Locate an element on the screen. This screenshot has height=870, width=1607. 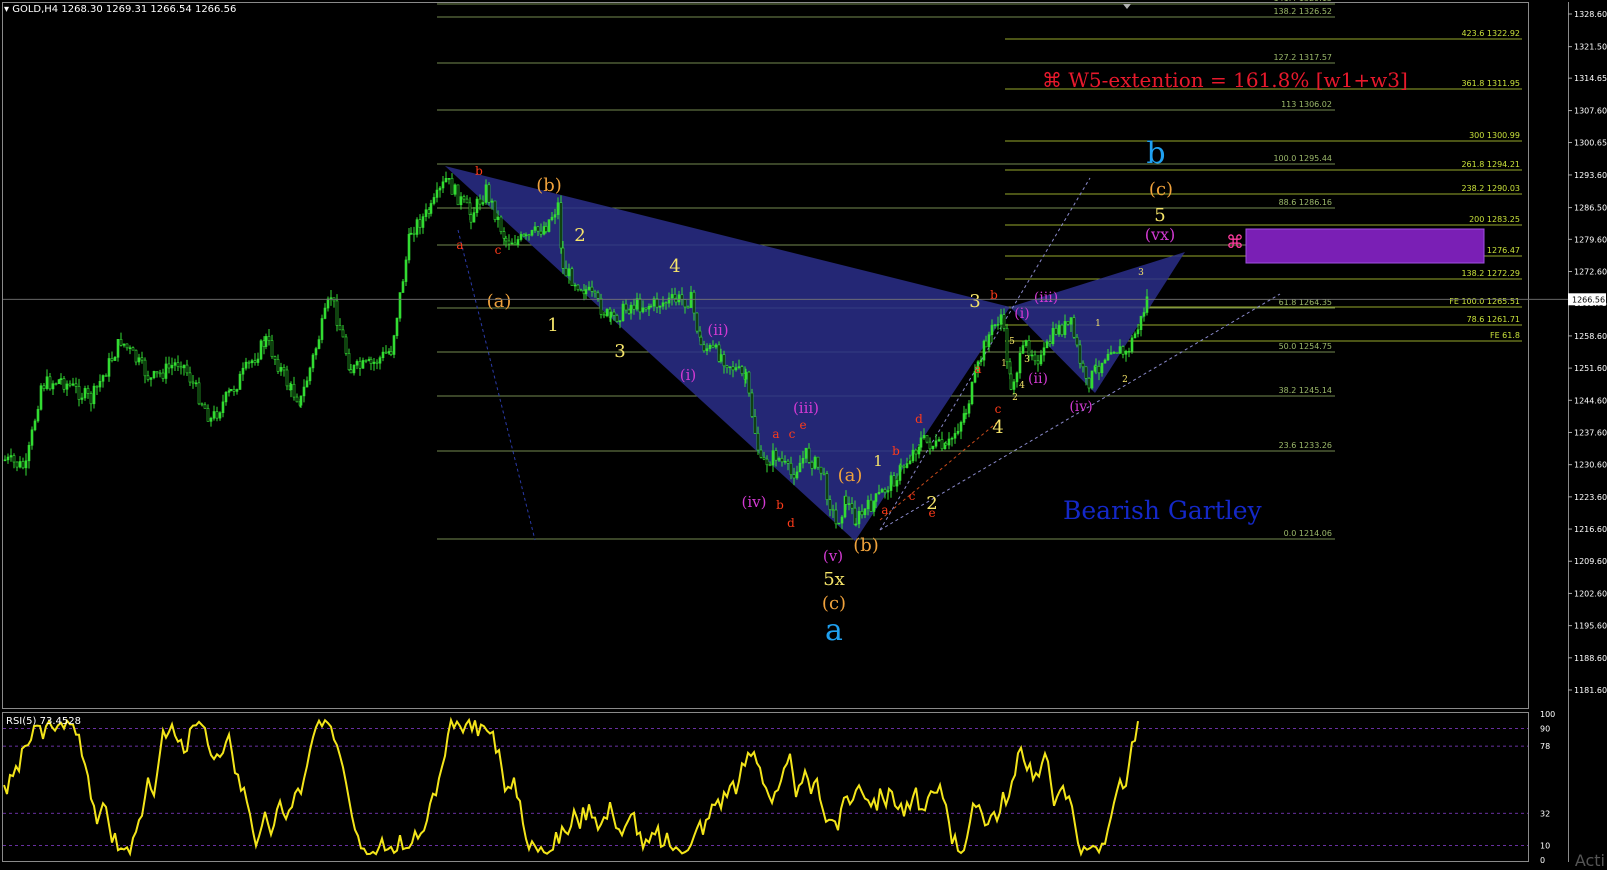
dashed-trendline is located at coordinates (496, 385).